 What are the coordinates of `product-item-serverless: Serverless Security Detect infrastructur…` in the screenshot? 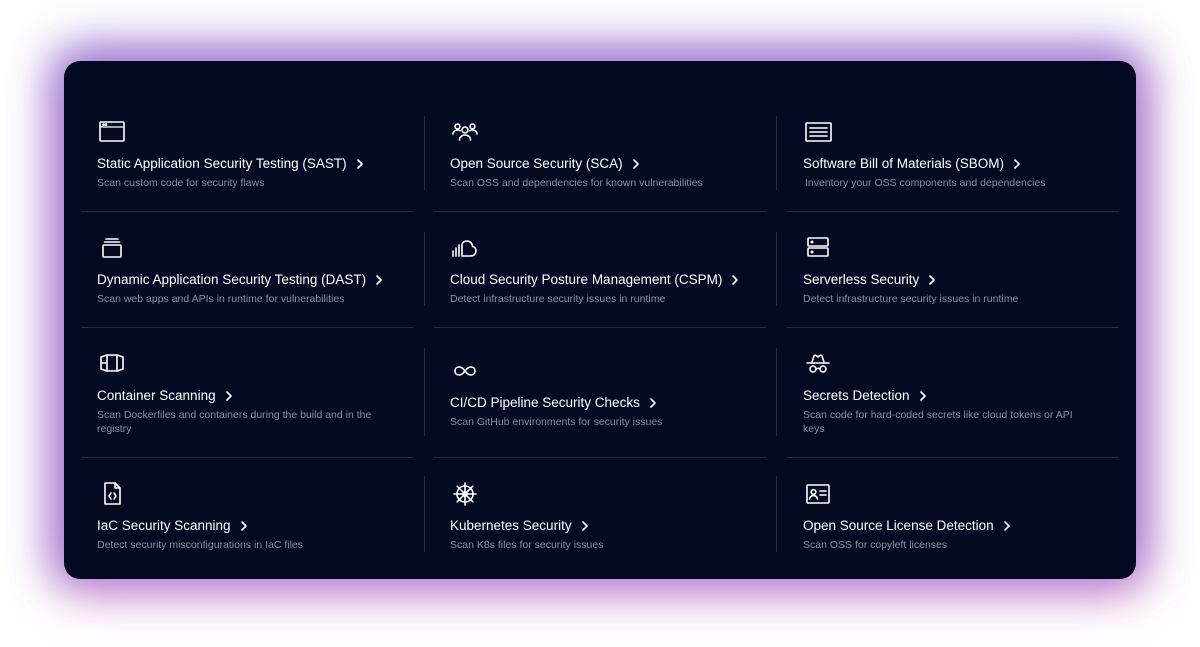 It's located at (953, 273).